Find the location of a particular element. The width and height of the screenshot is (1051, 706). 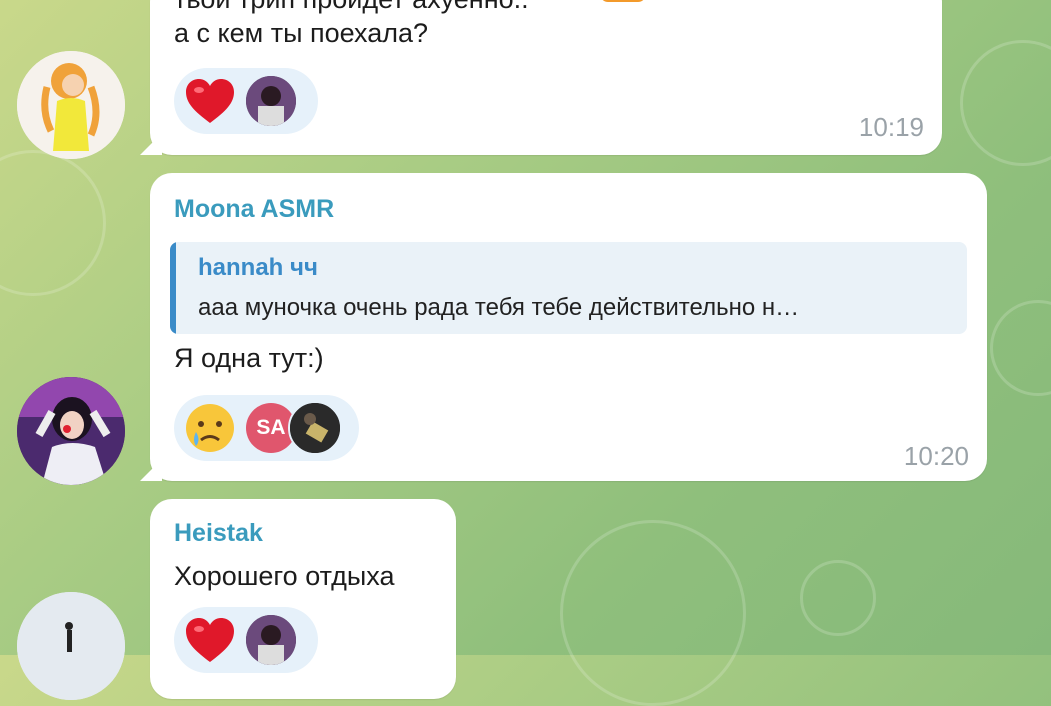

message-text: Я одна тут:) is located at coordinates (249, 358).